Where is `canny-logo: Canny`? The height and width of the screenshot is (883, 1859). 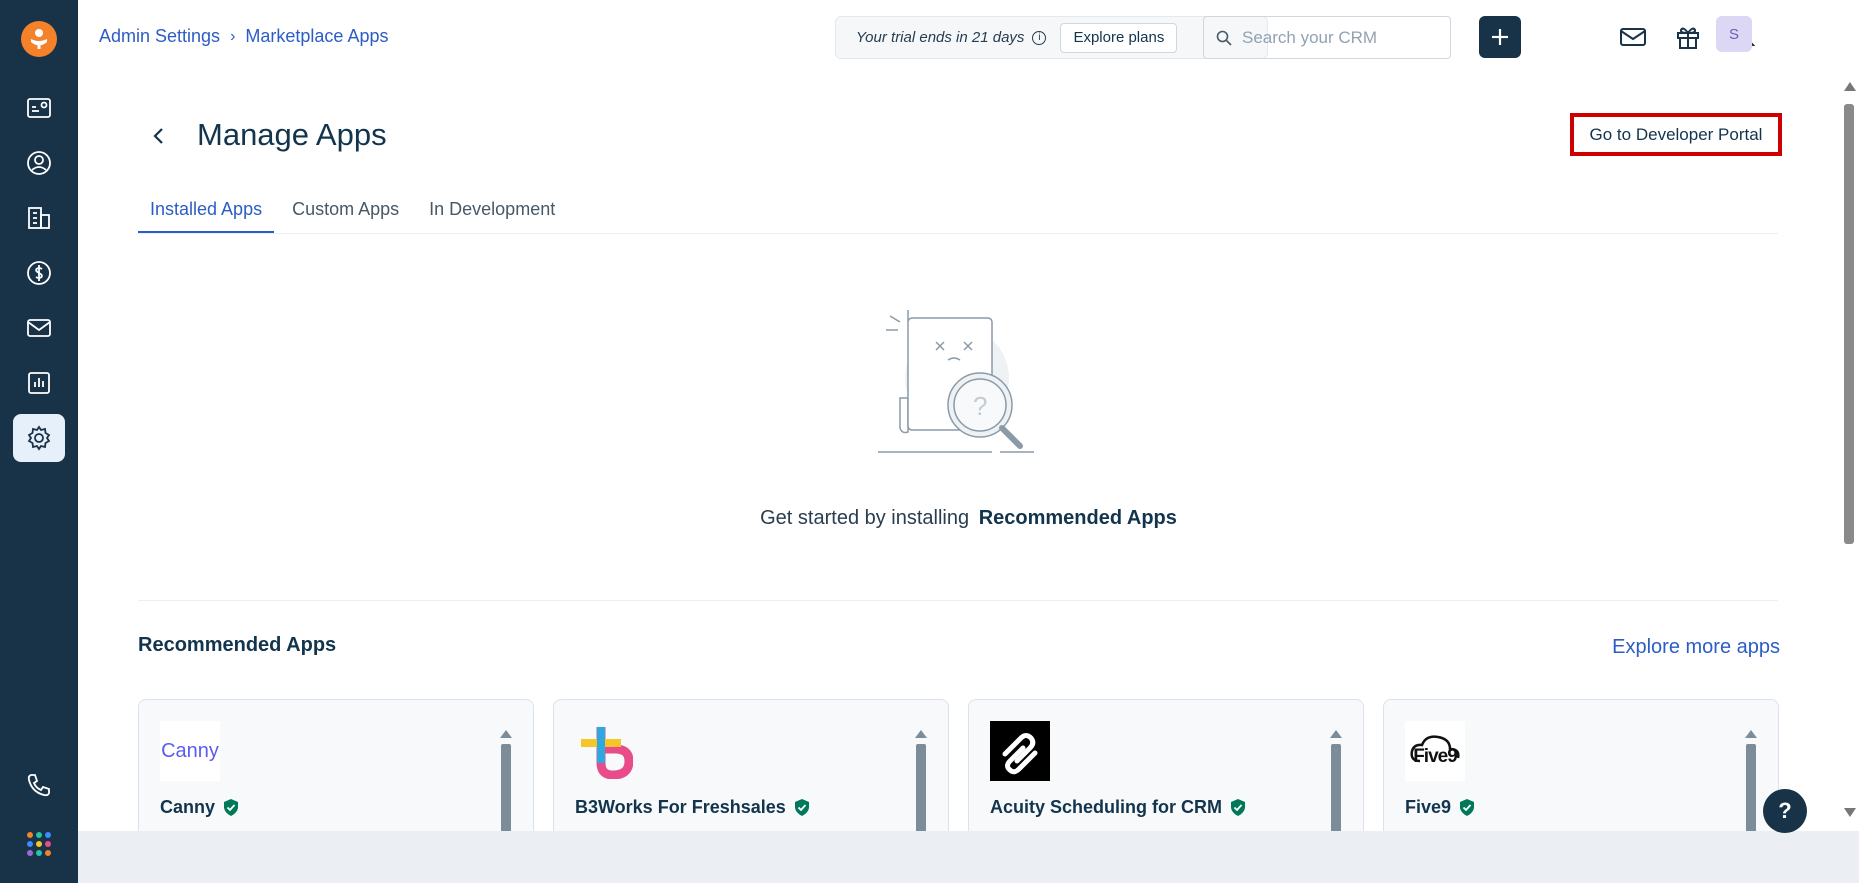
canny-logo: Canny is located at coordinates (190, 751).